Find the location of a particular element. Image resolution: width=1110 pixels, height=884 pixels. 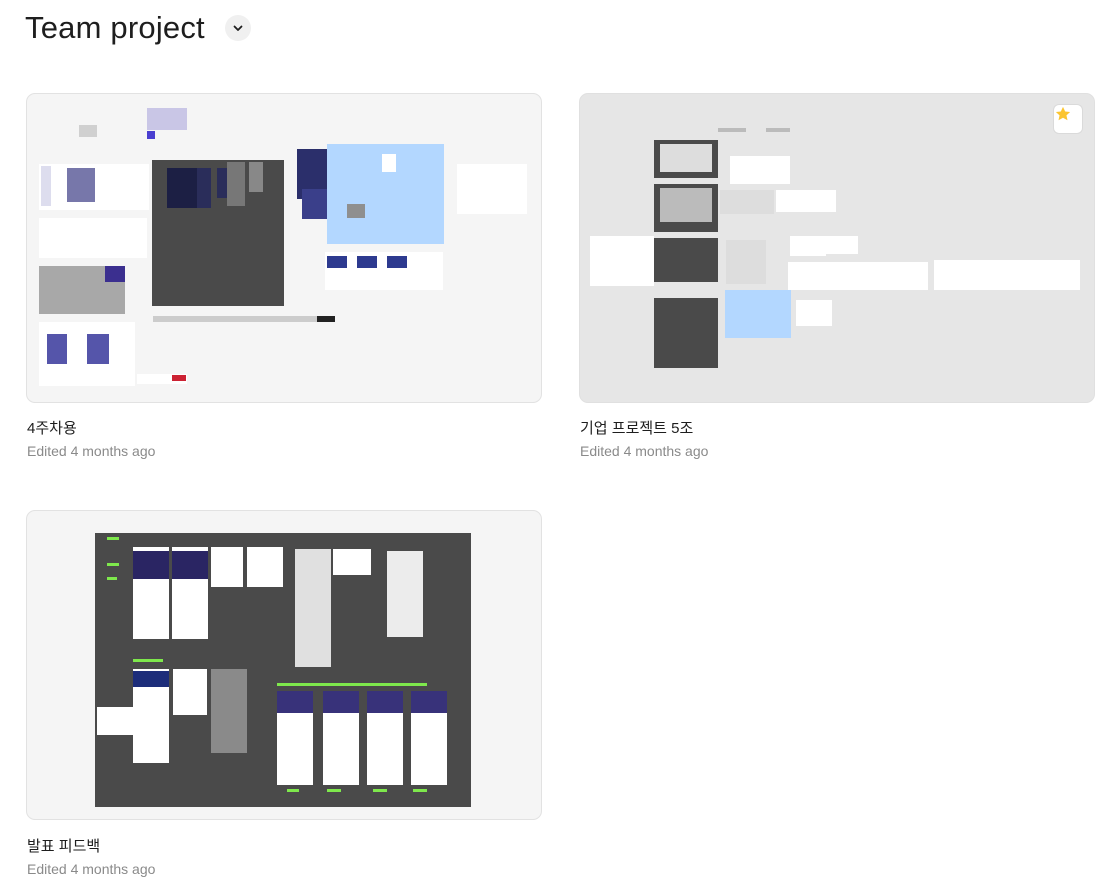

file-name: 4주차용 is located at coordinates (52, 427).